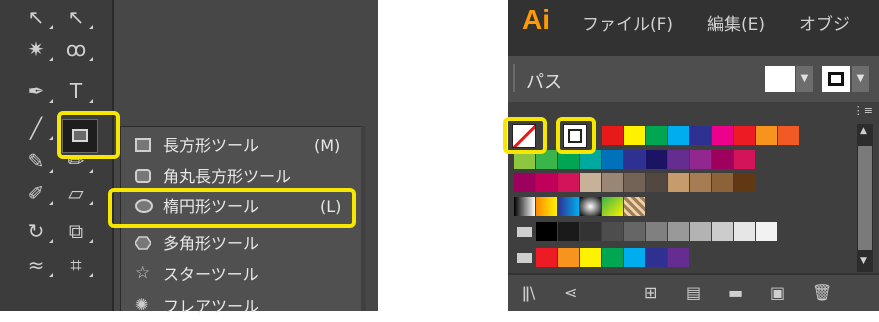 The image size is (879, 322). I want to click on trash-icon: 🗑, so click(822, 292).